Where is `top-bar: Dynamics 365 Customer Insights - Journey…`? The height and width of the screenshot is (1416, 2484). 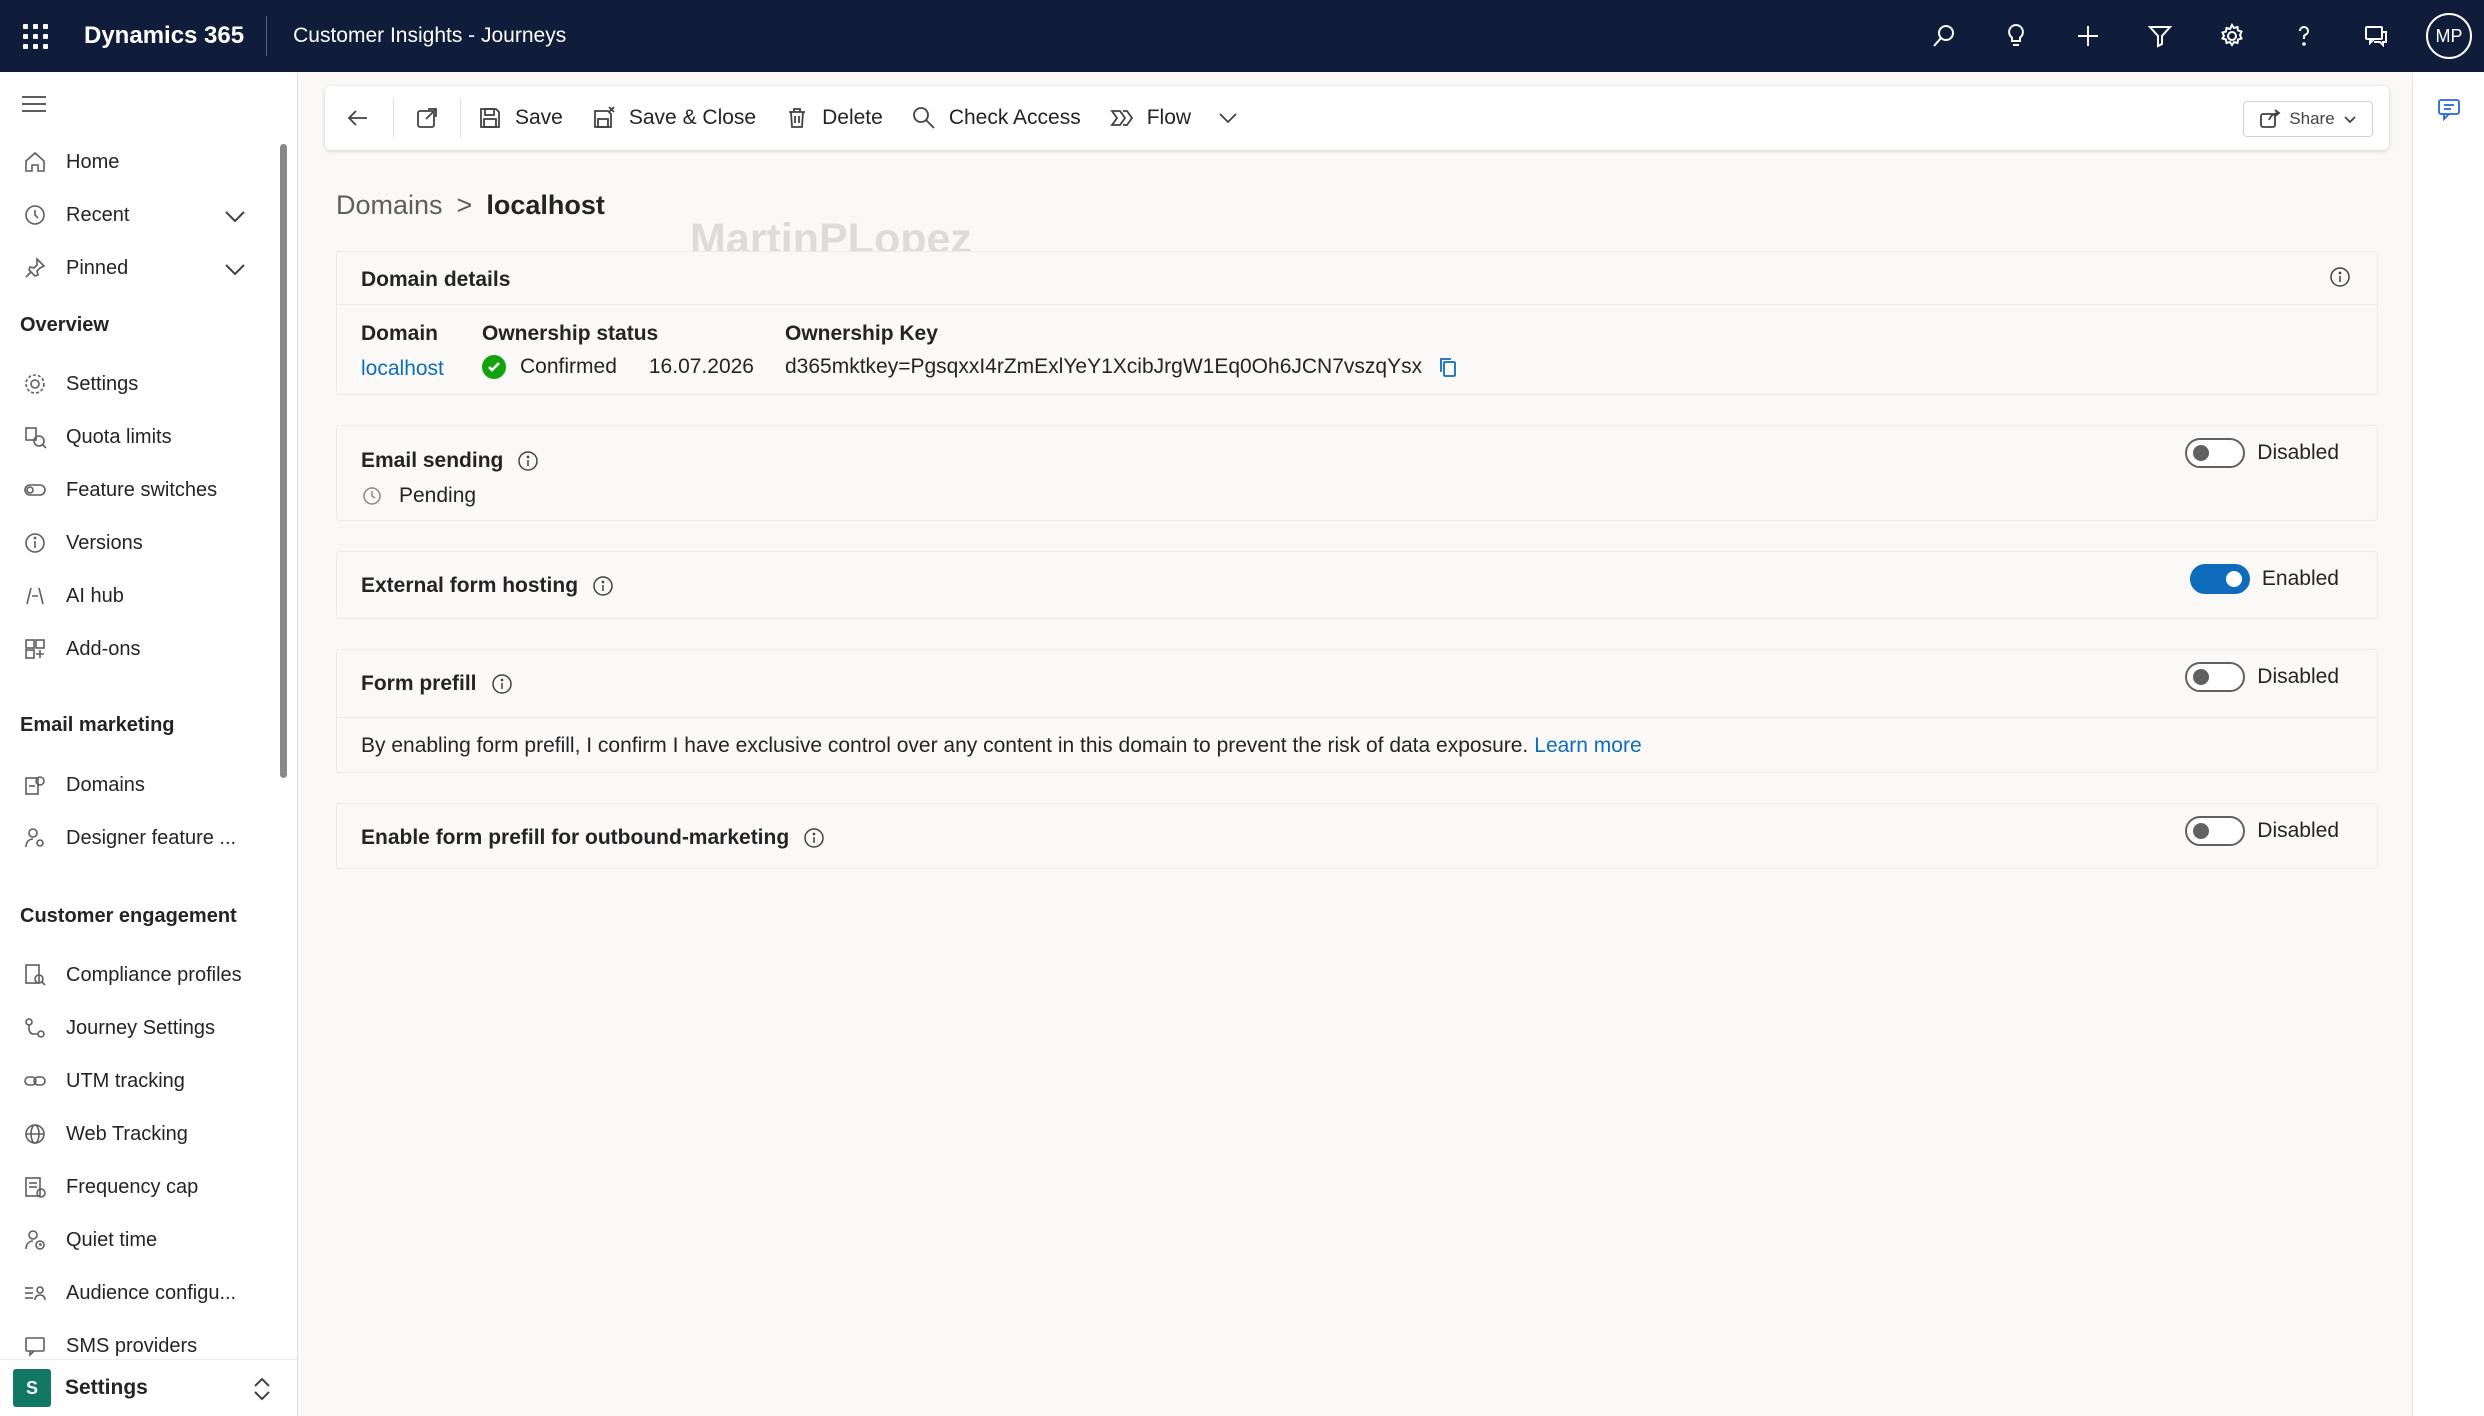 top-bar: Dynamics 365 Customer Insights - Journey… is located at coordinates (1242, 36).